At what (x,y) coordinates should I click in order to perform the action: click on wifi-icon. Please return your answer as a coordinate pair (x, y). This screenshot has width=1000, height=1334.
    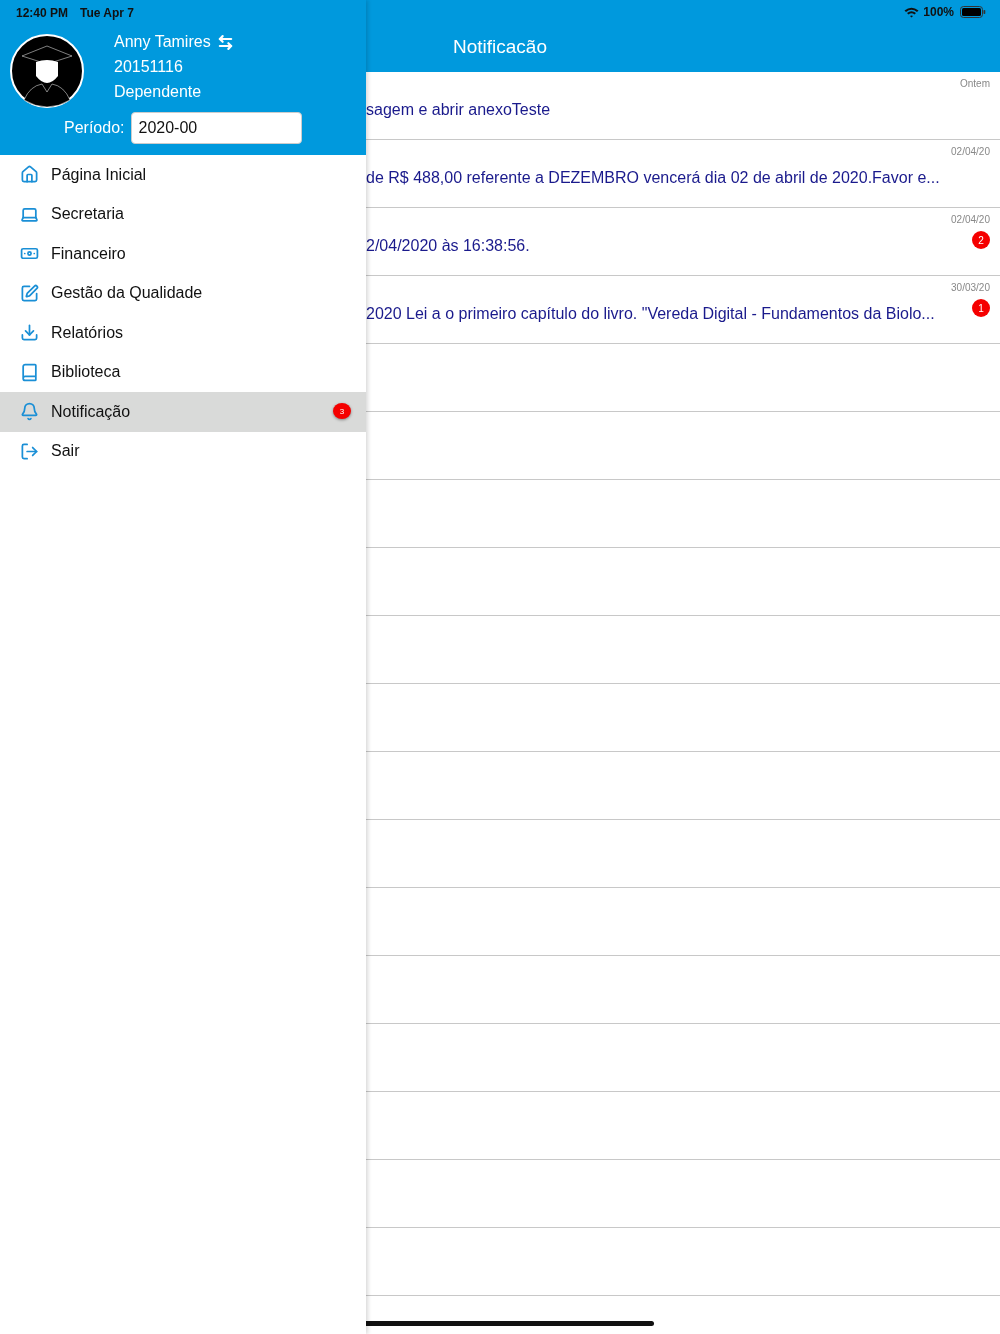
    Looking at the image, I should click on (912, 12).